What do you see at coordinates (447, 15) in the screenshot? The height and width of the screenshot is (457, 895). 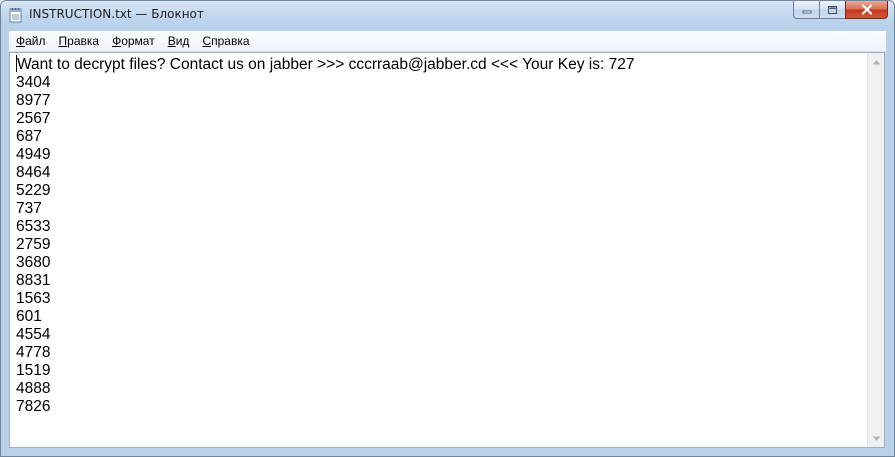 I see `title-bar: INSTRUCTION.txt — Блокнот` at bounding box center [447, 15].